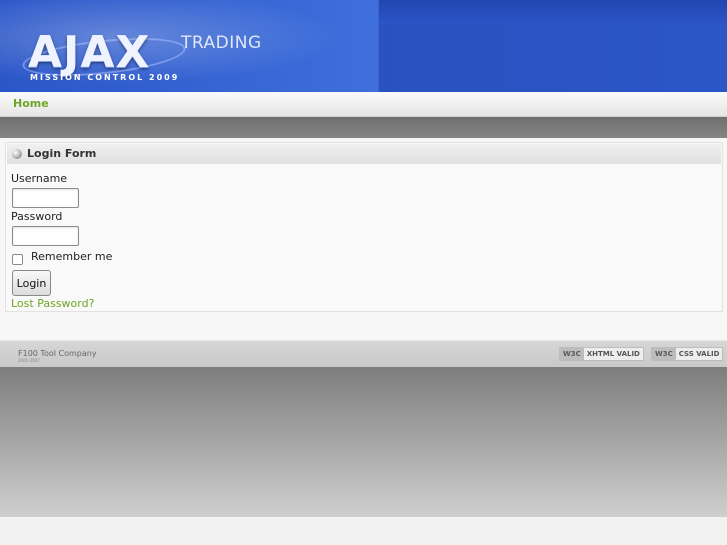 This screenshot has height=545, width=727. What do you see at coordinates (89, 52) in the screenshot?
I see `logo-main-text: AJAX` at bounding box center [89, 52].